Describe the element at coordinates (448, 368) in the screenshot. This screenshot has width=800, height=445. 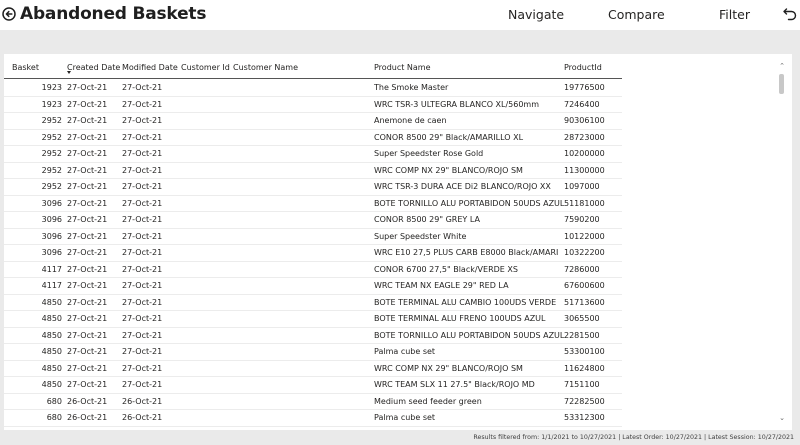
I see `cell-product-name: WRC COMP NX 29" BLANCO/ROJO SM` at that location.